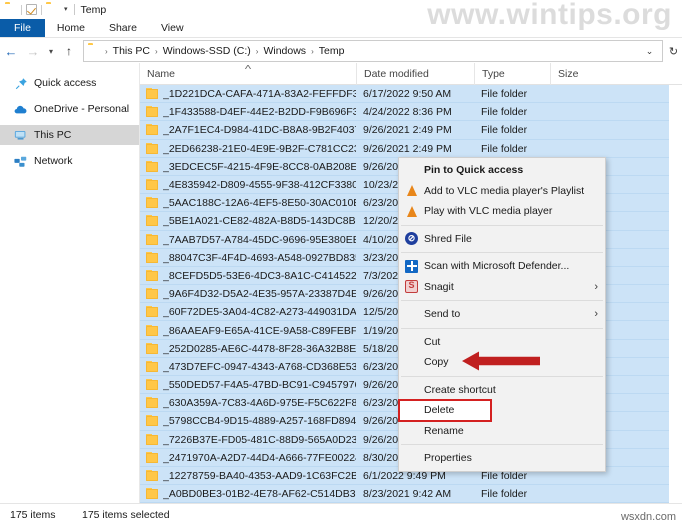  What do you see at coordinates (248, 439) in the screenshot?
I see `file-name-cell: _7226B37E-FD05-481C-88D9-565A0D23827B` at bounding box center [248, 439].